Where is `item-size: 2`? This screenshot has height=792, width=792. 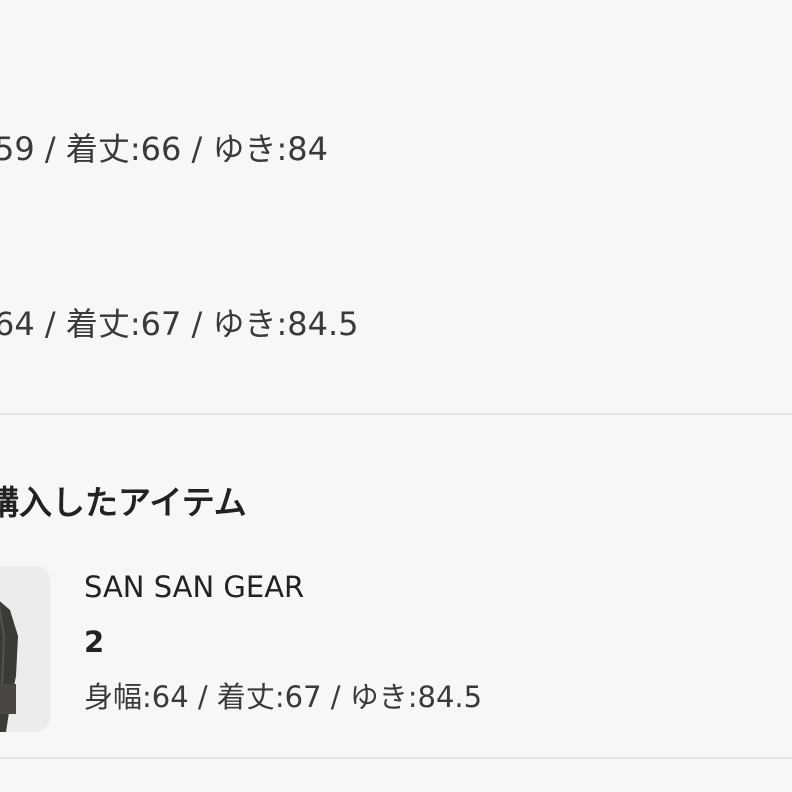 item-size: 2 is located at coordinates (94, 642).